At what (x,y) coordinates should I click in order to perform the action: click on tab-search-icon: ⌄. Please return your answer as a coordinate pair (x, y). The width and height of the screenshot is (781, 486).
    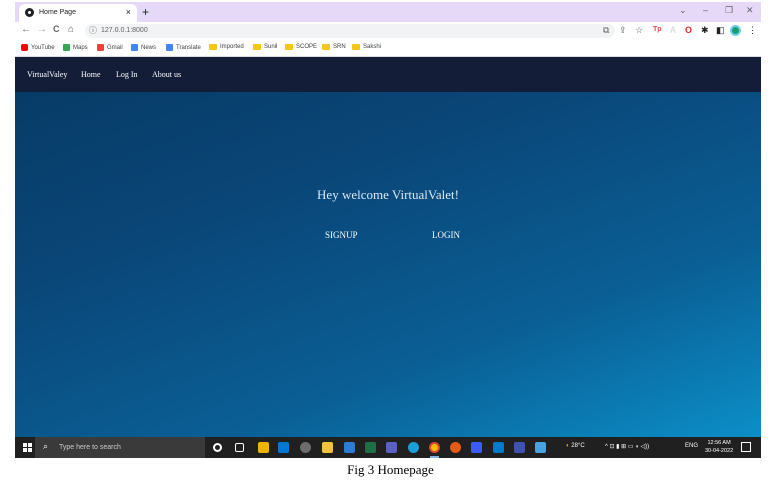
    Looking at the image, I should click on (683, 10).